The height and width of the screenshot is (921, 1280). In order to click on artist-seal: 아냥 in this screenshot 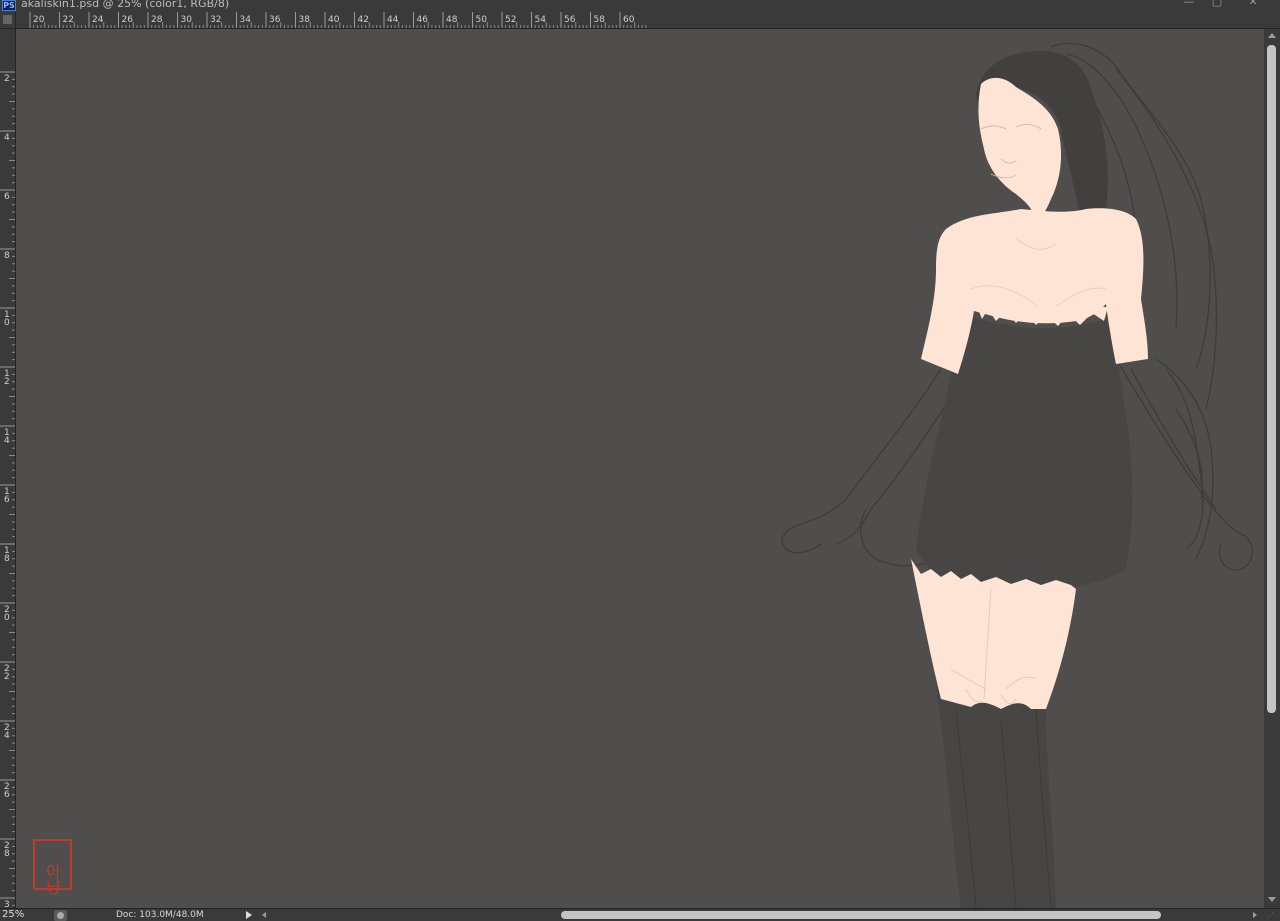, I will do `click(52, 867)`.